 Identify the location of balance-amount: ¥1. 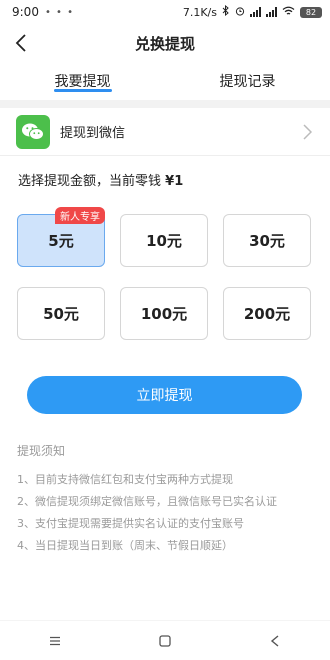
(174, 181).